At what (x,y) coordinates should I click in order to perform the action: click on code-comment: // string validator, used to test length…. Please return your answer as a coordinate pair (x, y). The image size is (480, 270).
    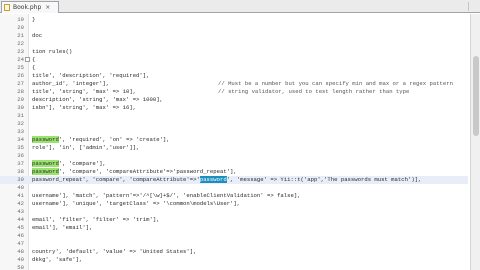
    Looking at the image, I should click on (314, 91).